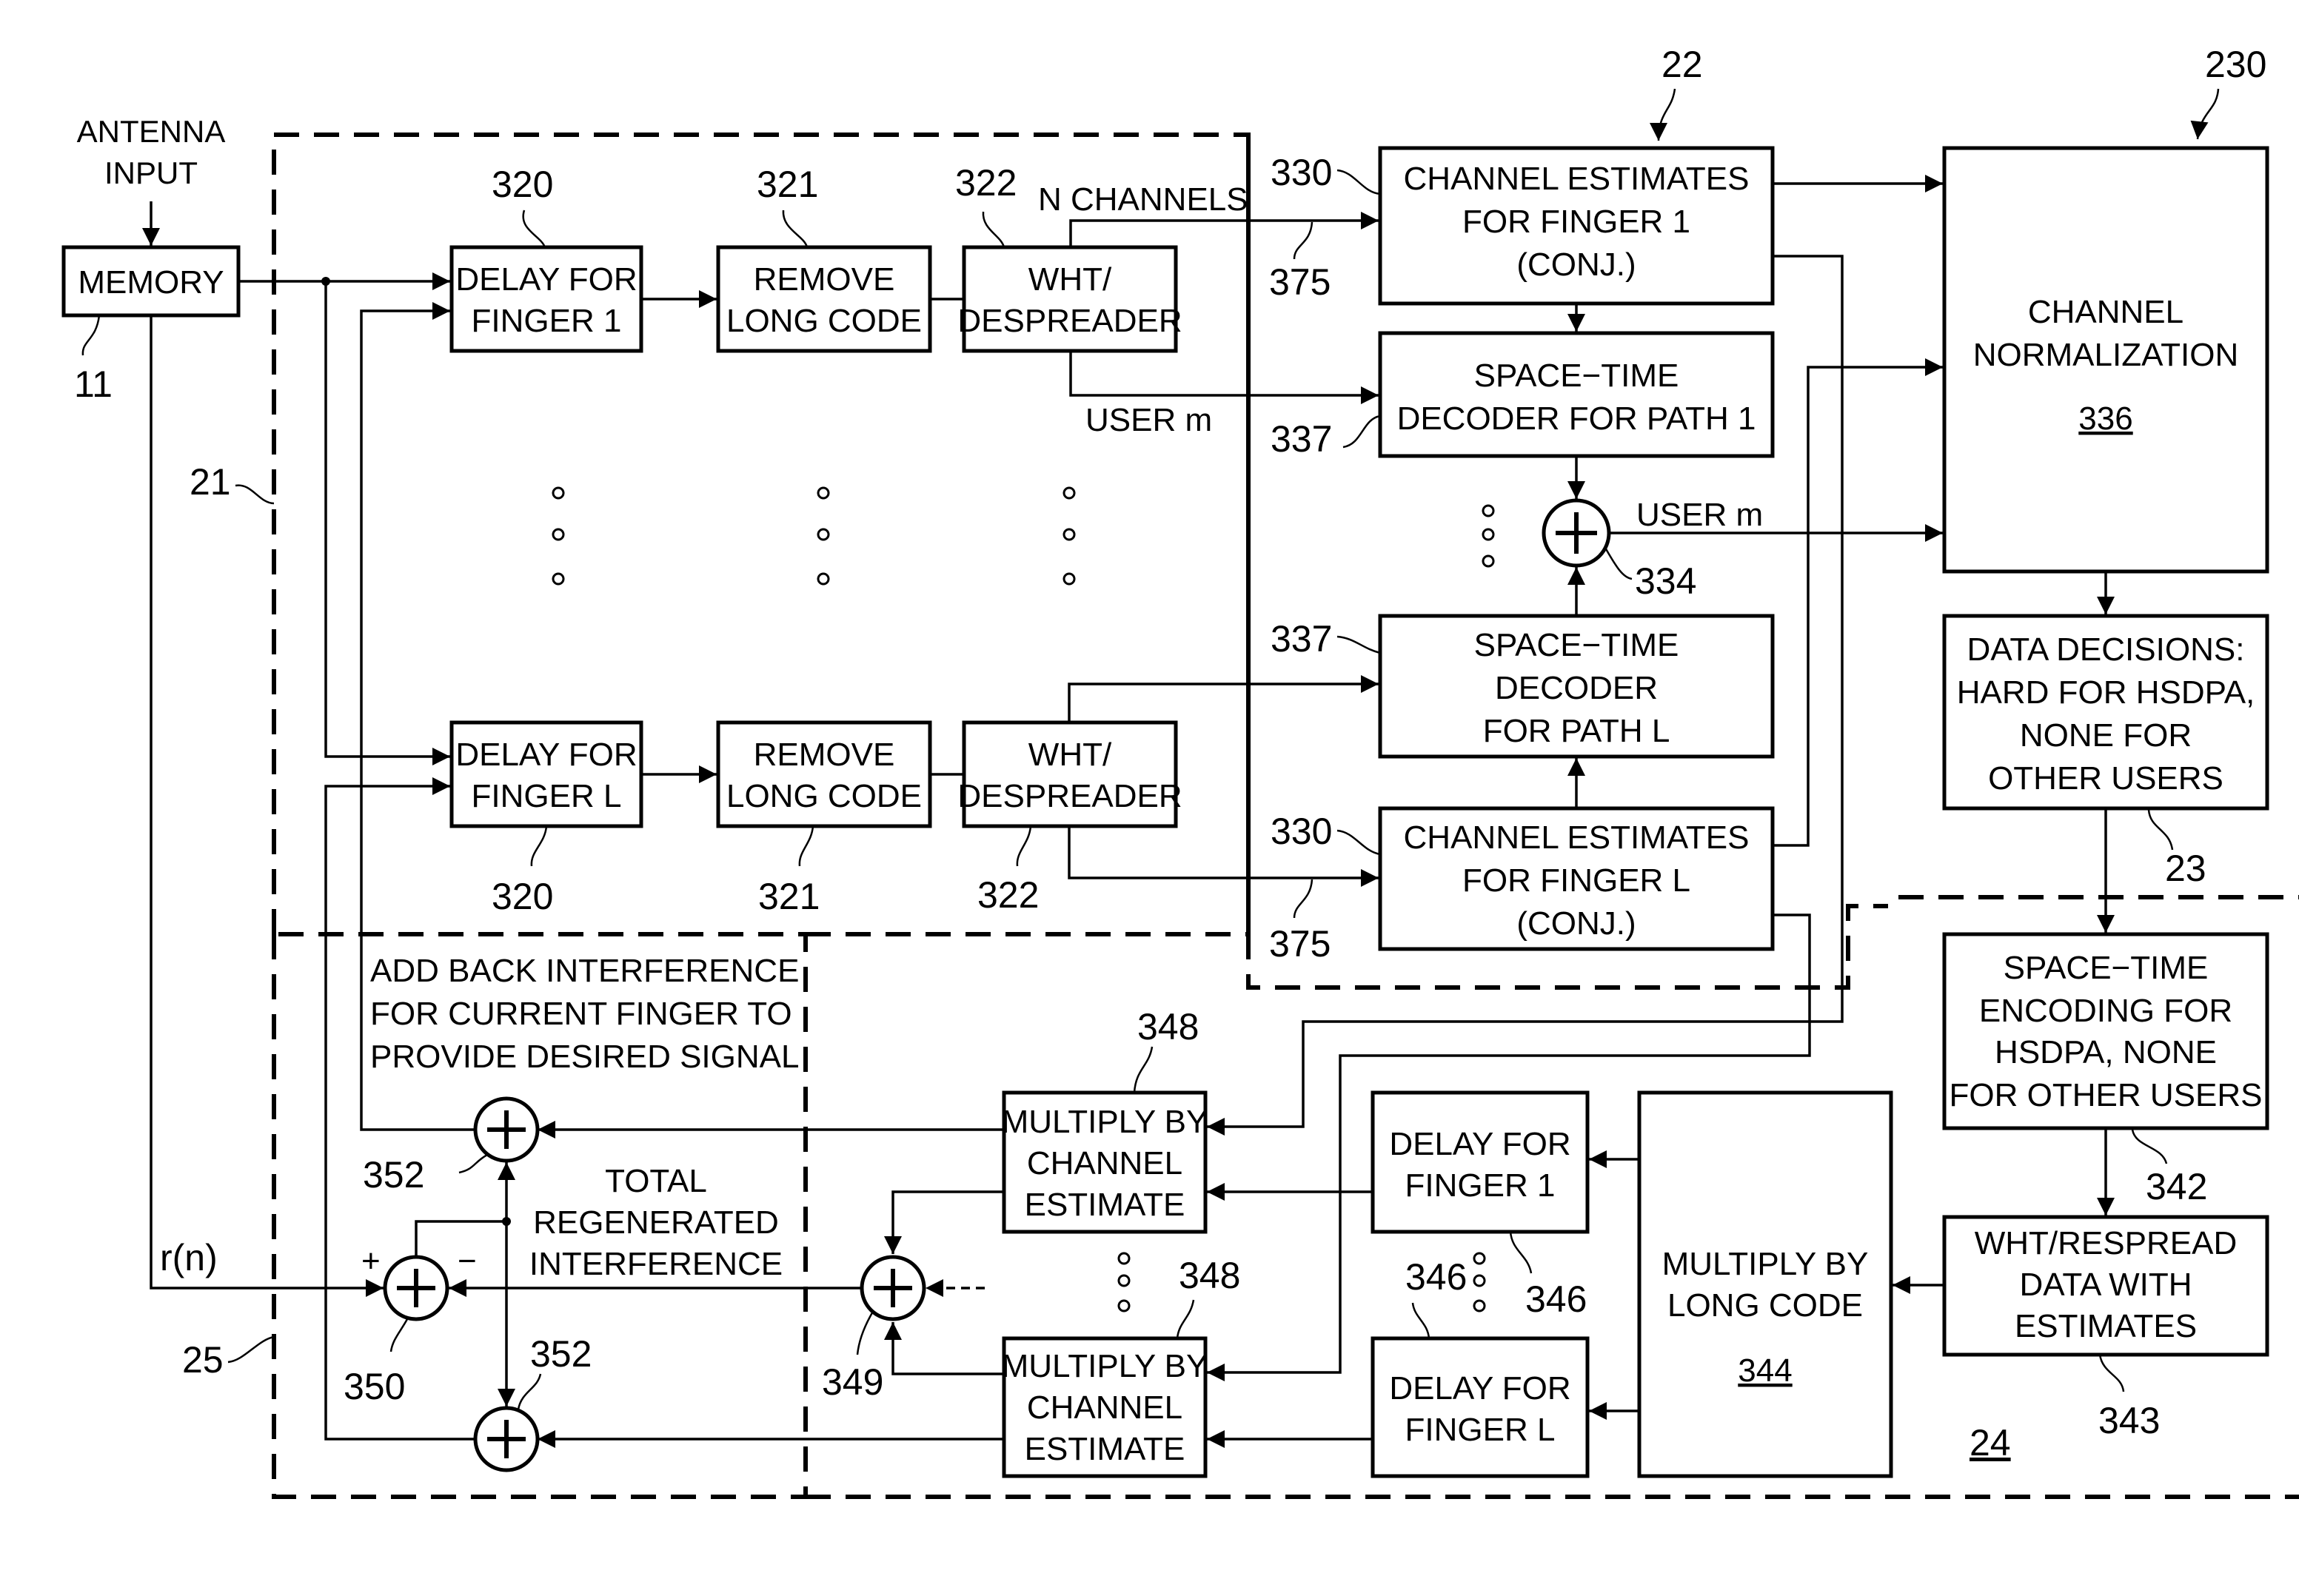  What do you see at coordinates (1301, 172) in the screenshot?
I see `ce-finger-1-ref: 330` at bounding box center [1301, 172].